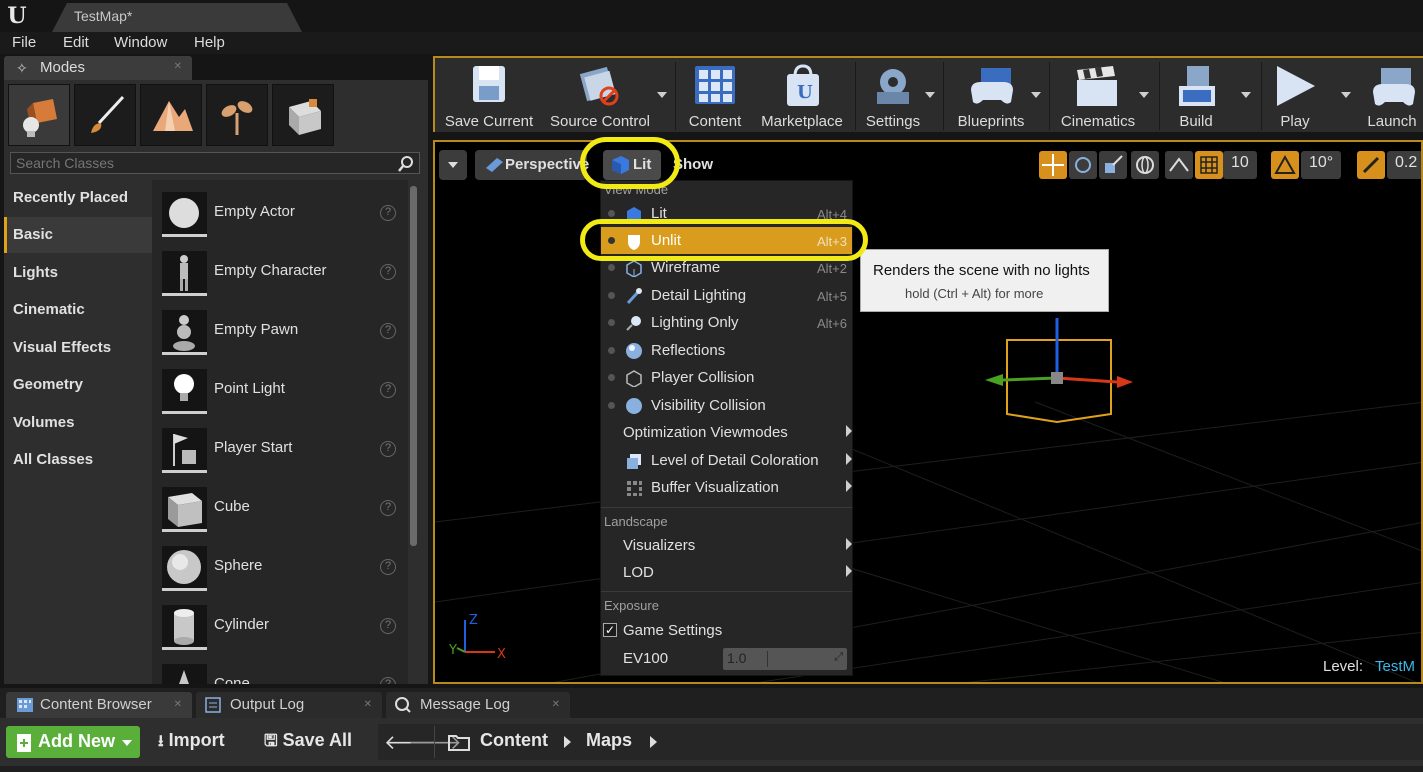  What do you see at coordinates (893, 97) in the screenshot?
I see `settings-button: Settings` at bounding box center [893, 97].